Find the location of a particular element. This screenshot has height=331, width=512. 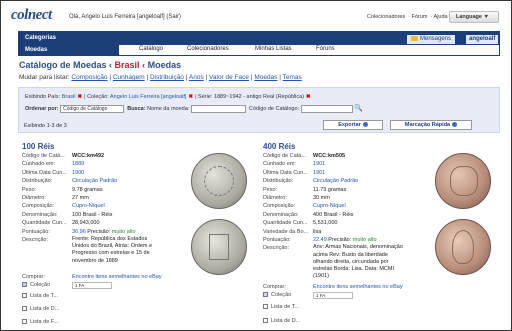

remove-colecao-icon: ✖ is located at coordinates (190, 97).